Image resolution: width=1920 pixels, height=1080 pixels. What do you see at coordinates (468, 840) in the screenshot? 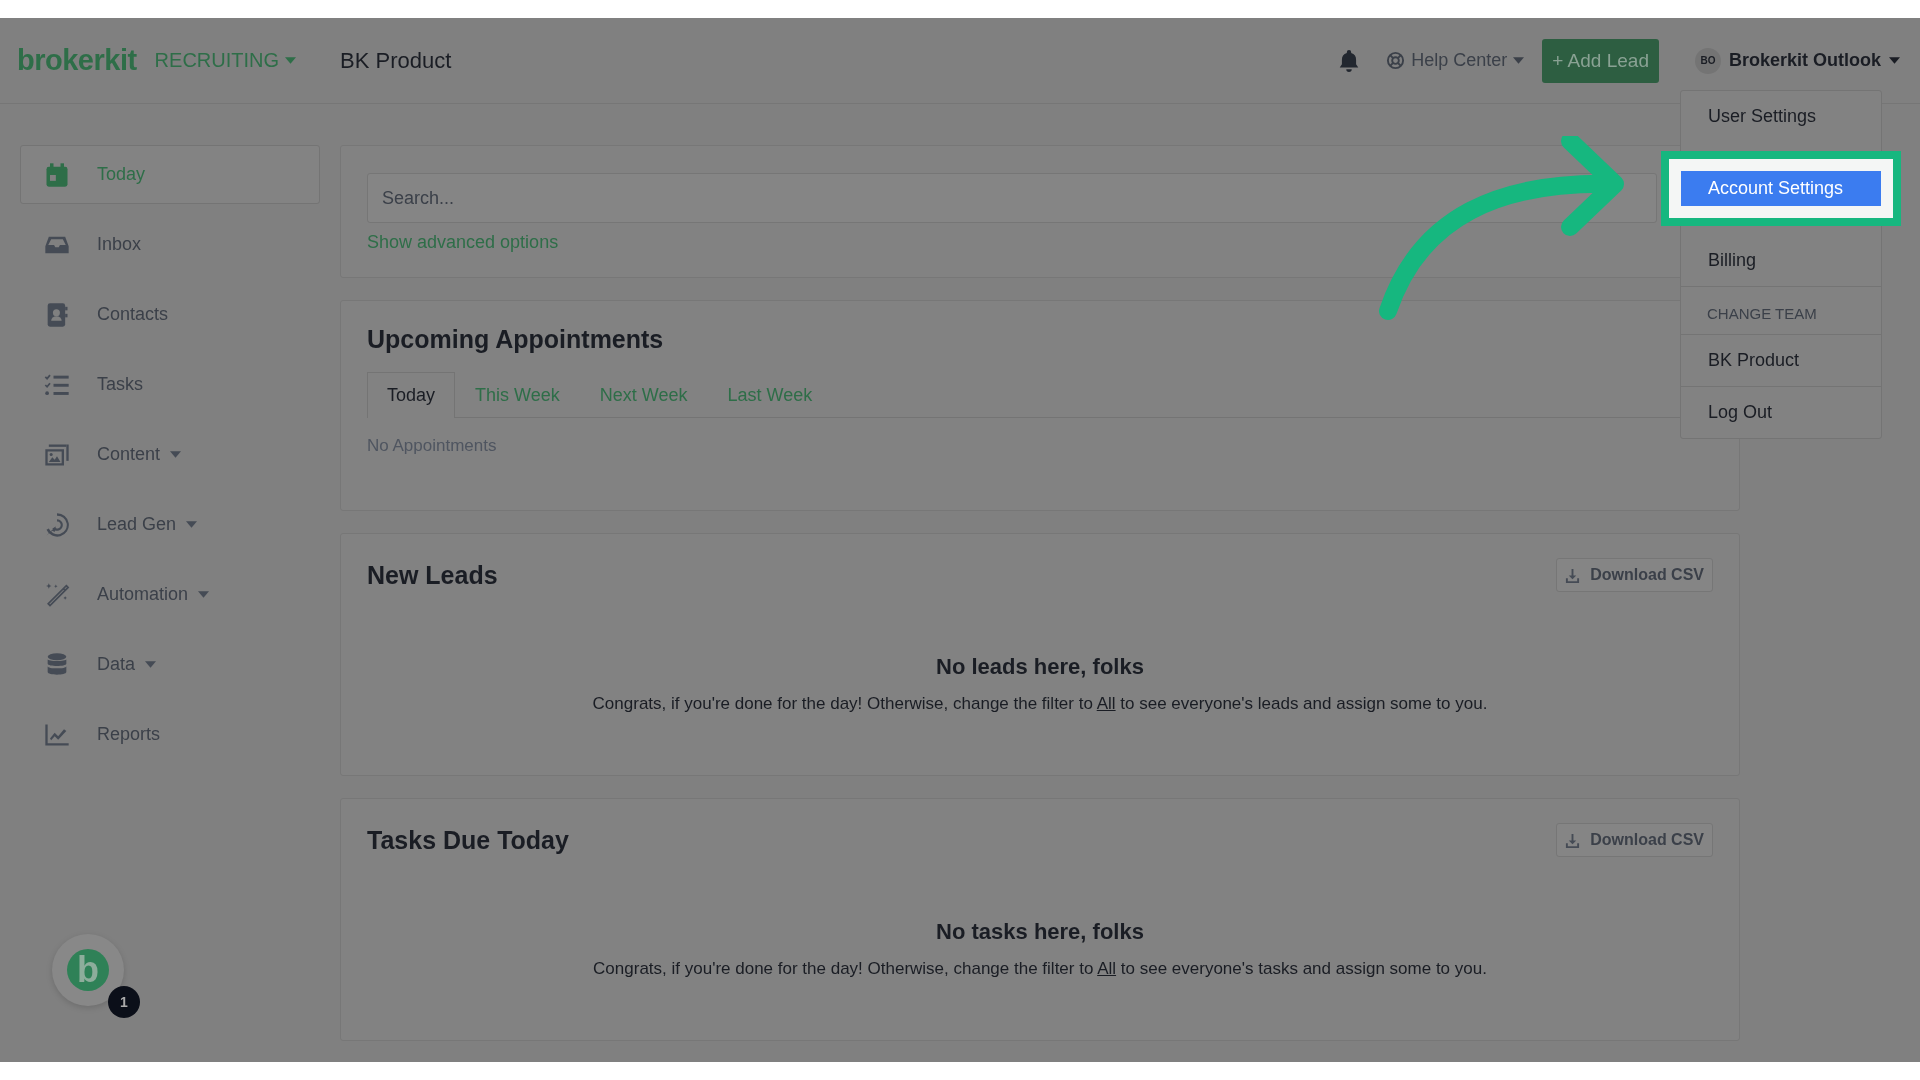
I see `section-title: Tasks Due Today` at bounding box center [468, 840].